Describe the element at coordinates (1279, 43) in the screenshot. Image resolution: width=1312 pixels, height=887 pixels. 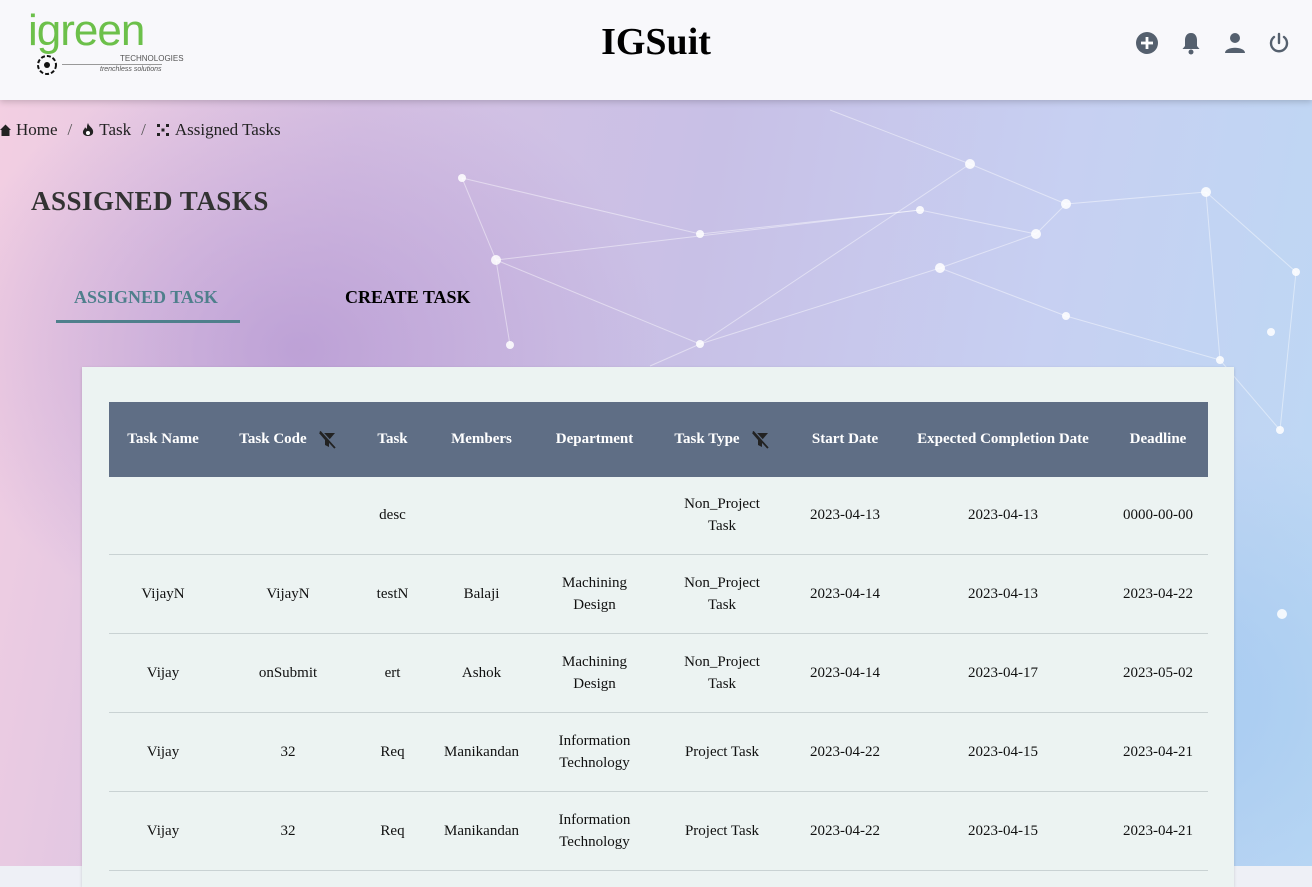
I see `power-icon` at that location.